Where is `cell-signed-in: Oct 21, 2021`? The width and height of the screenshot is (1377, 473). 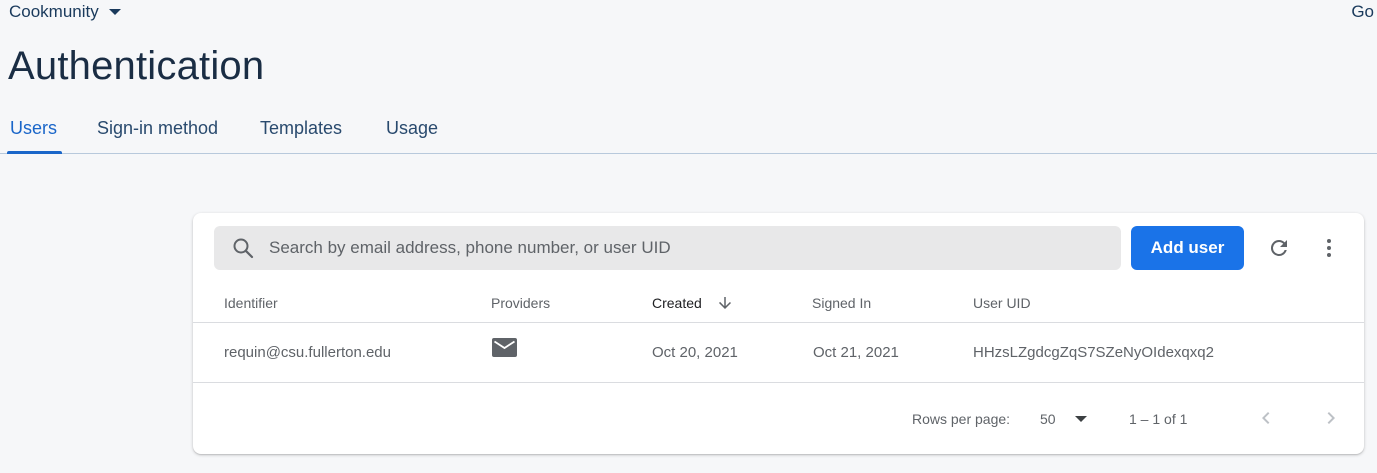
cell-signed-in: Oct 21, 2021 is located at coordinates (856, 352).